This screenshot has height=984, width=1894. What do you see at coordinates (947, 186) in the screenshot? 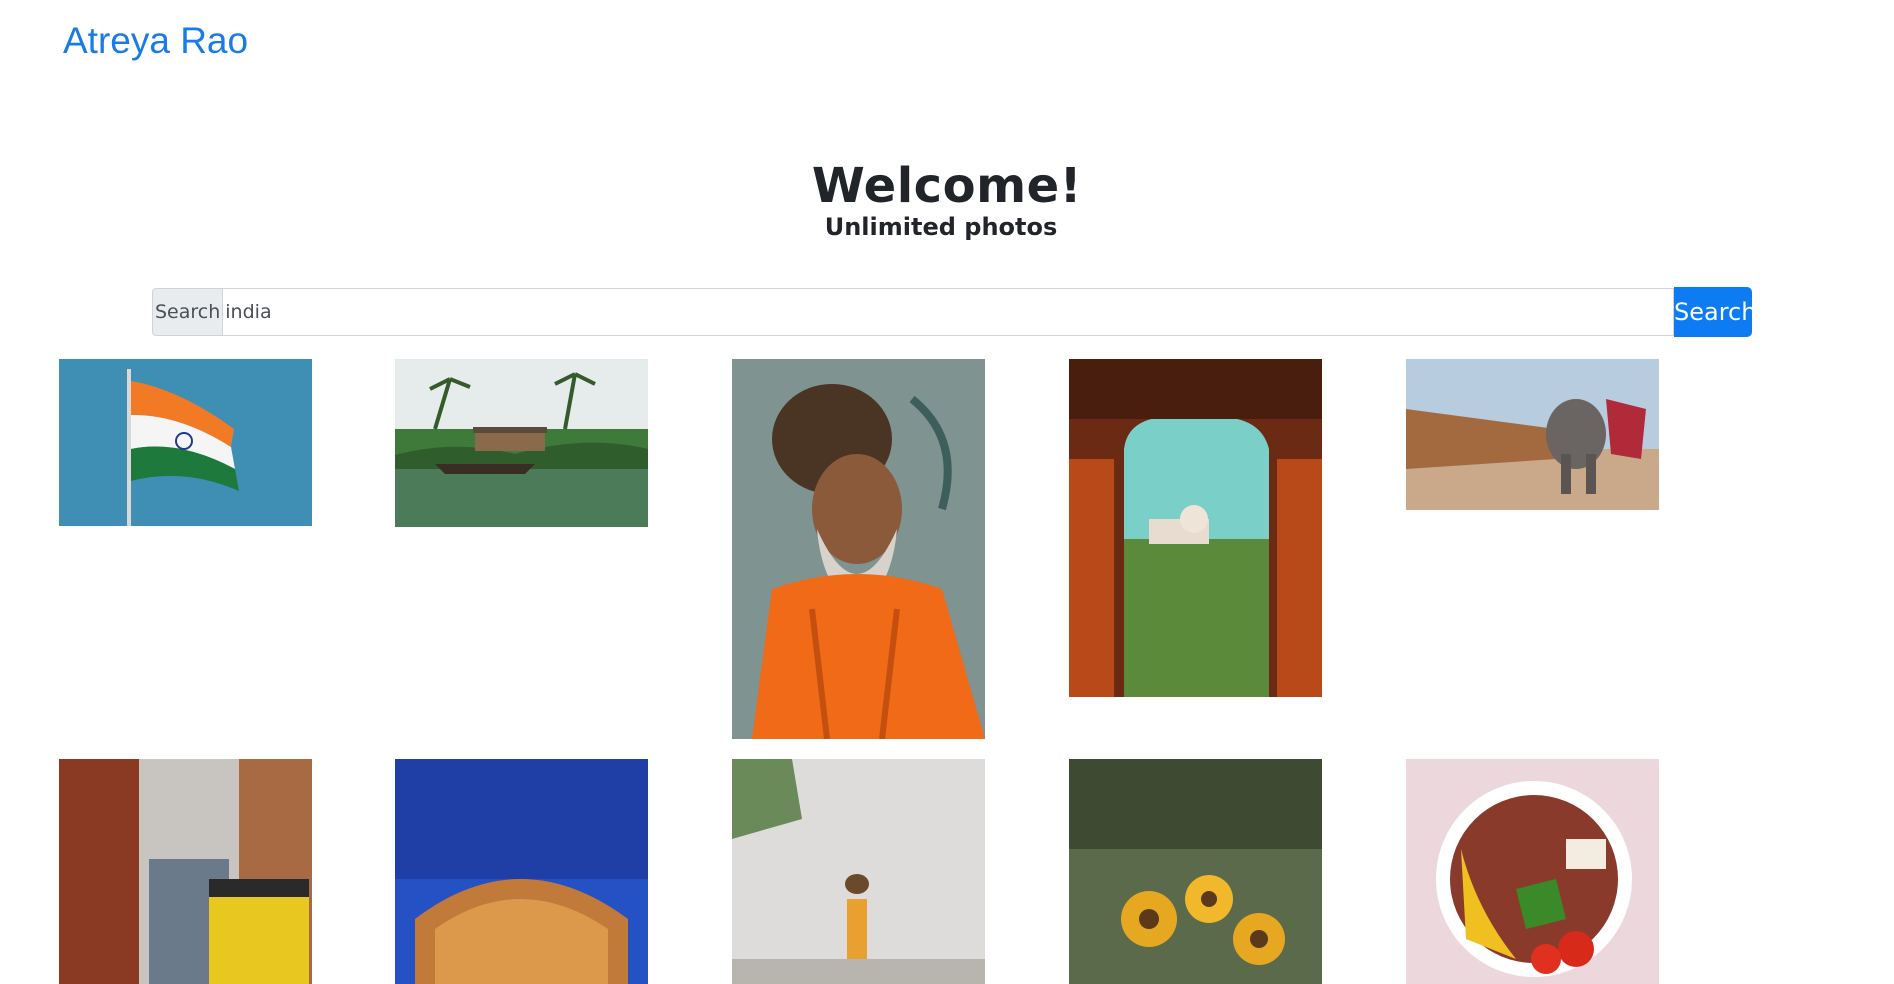
I see `page-title: Welcome!` at bounding box center [947, 186].